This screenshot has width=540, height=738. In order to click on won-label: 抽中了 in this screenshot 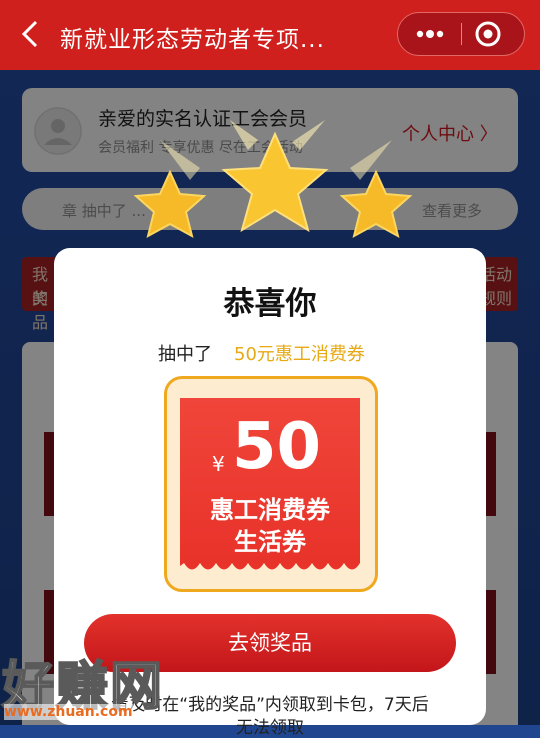, I will do `click(185, 354)`.